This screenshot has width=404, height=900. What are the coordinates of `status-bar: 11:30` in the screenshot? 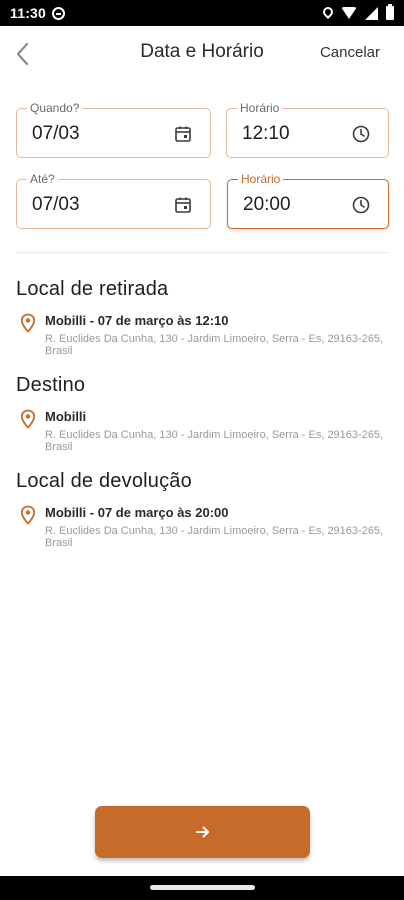 It's located at (202, 13).